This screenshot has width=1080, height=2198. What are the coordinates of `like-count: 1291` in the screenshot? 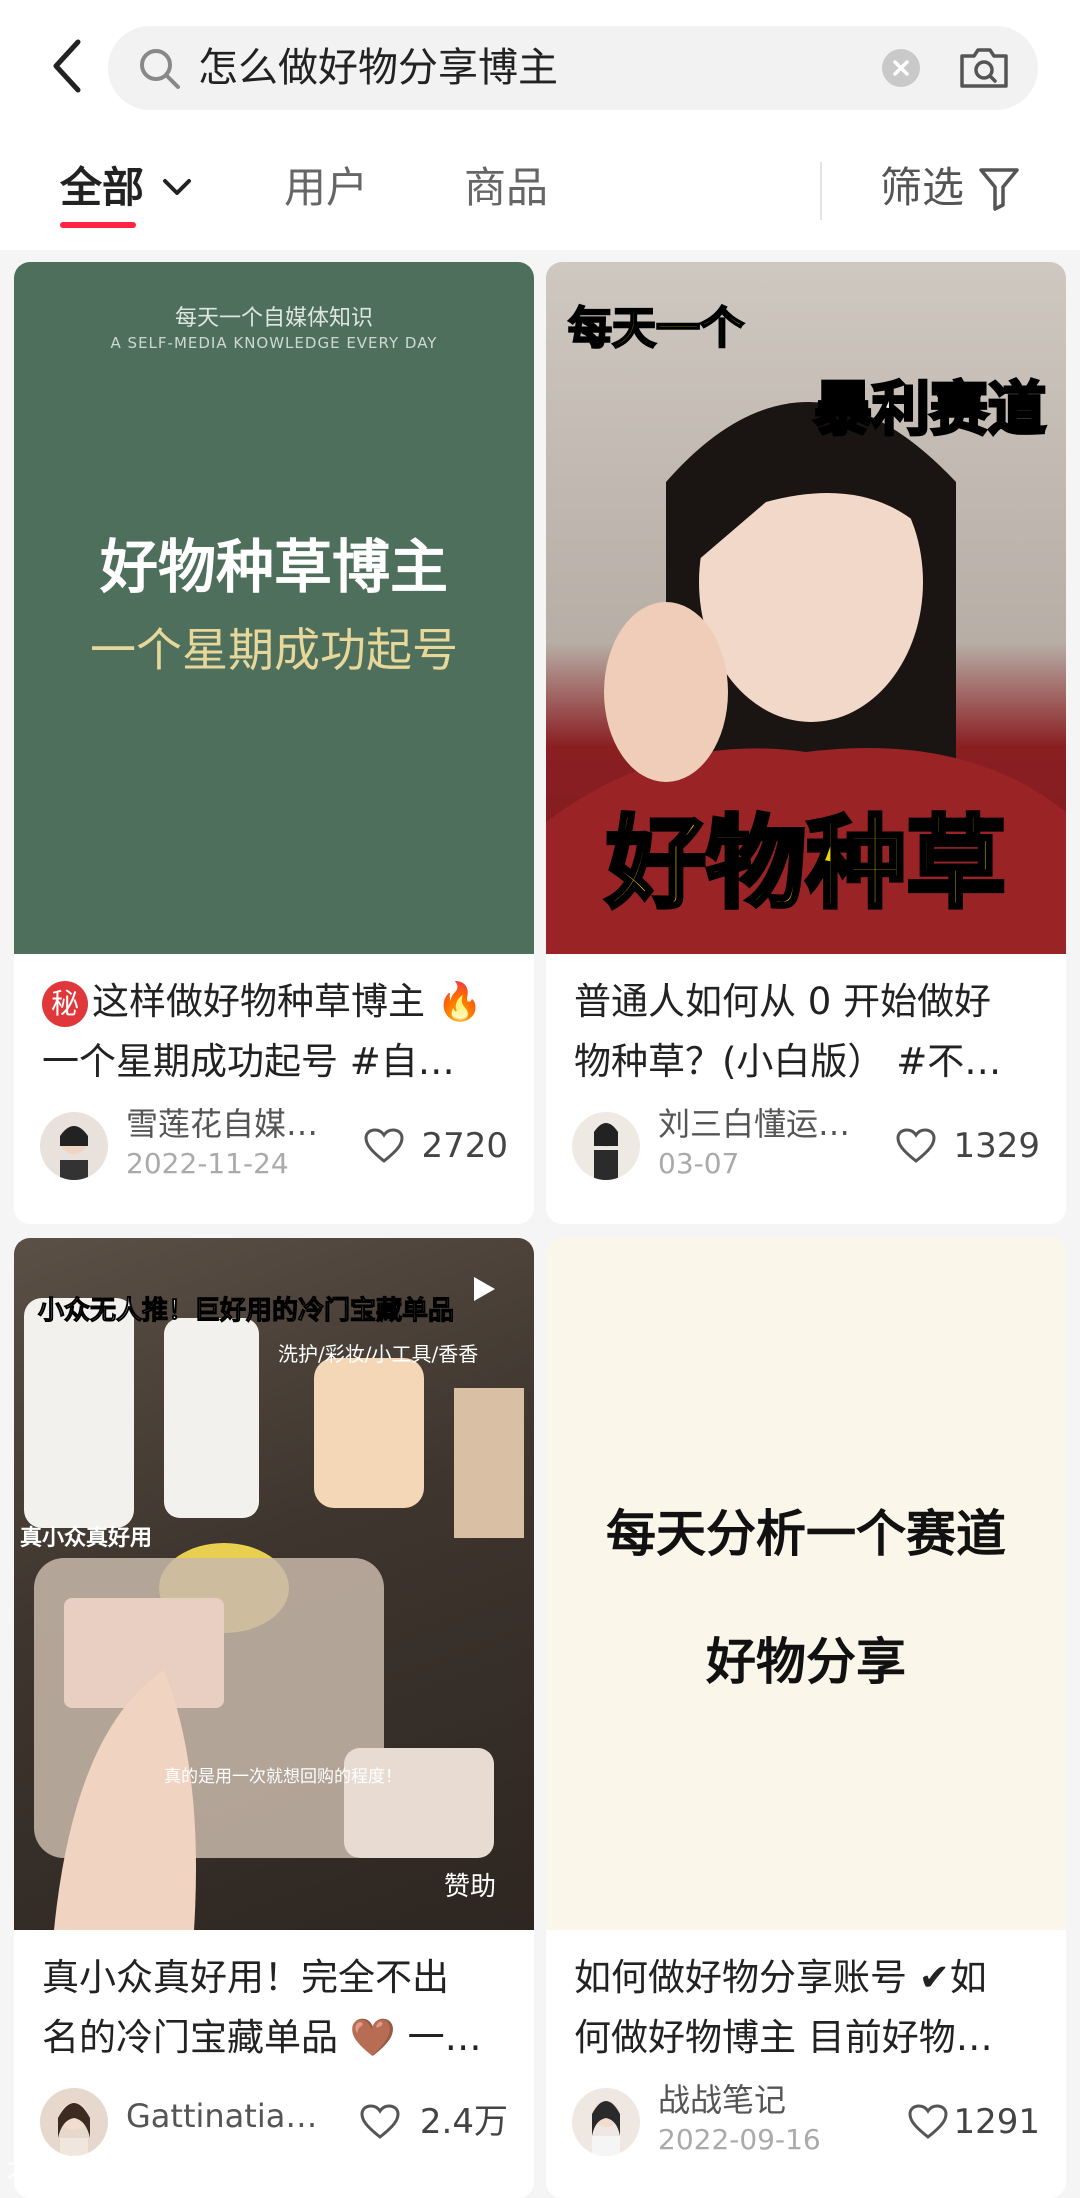 It's located at (996, 2122).